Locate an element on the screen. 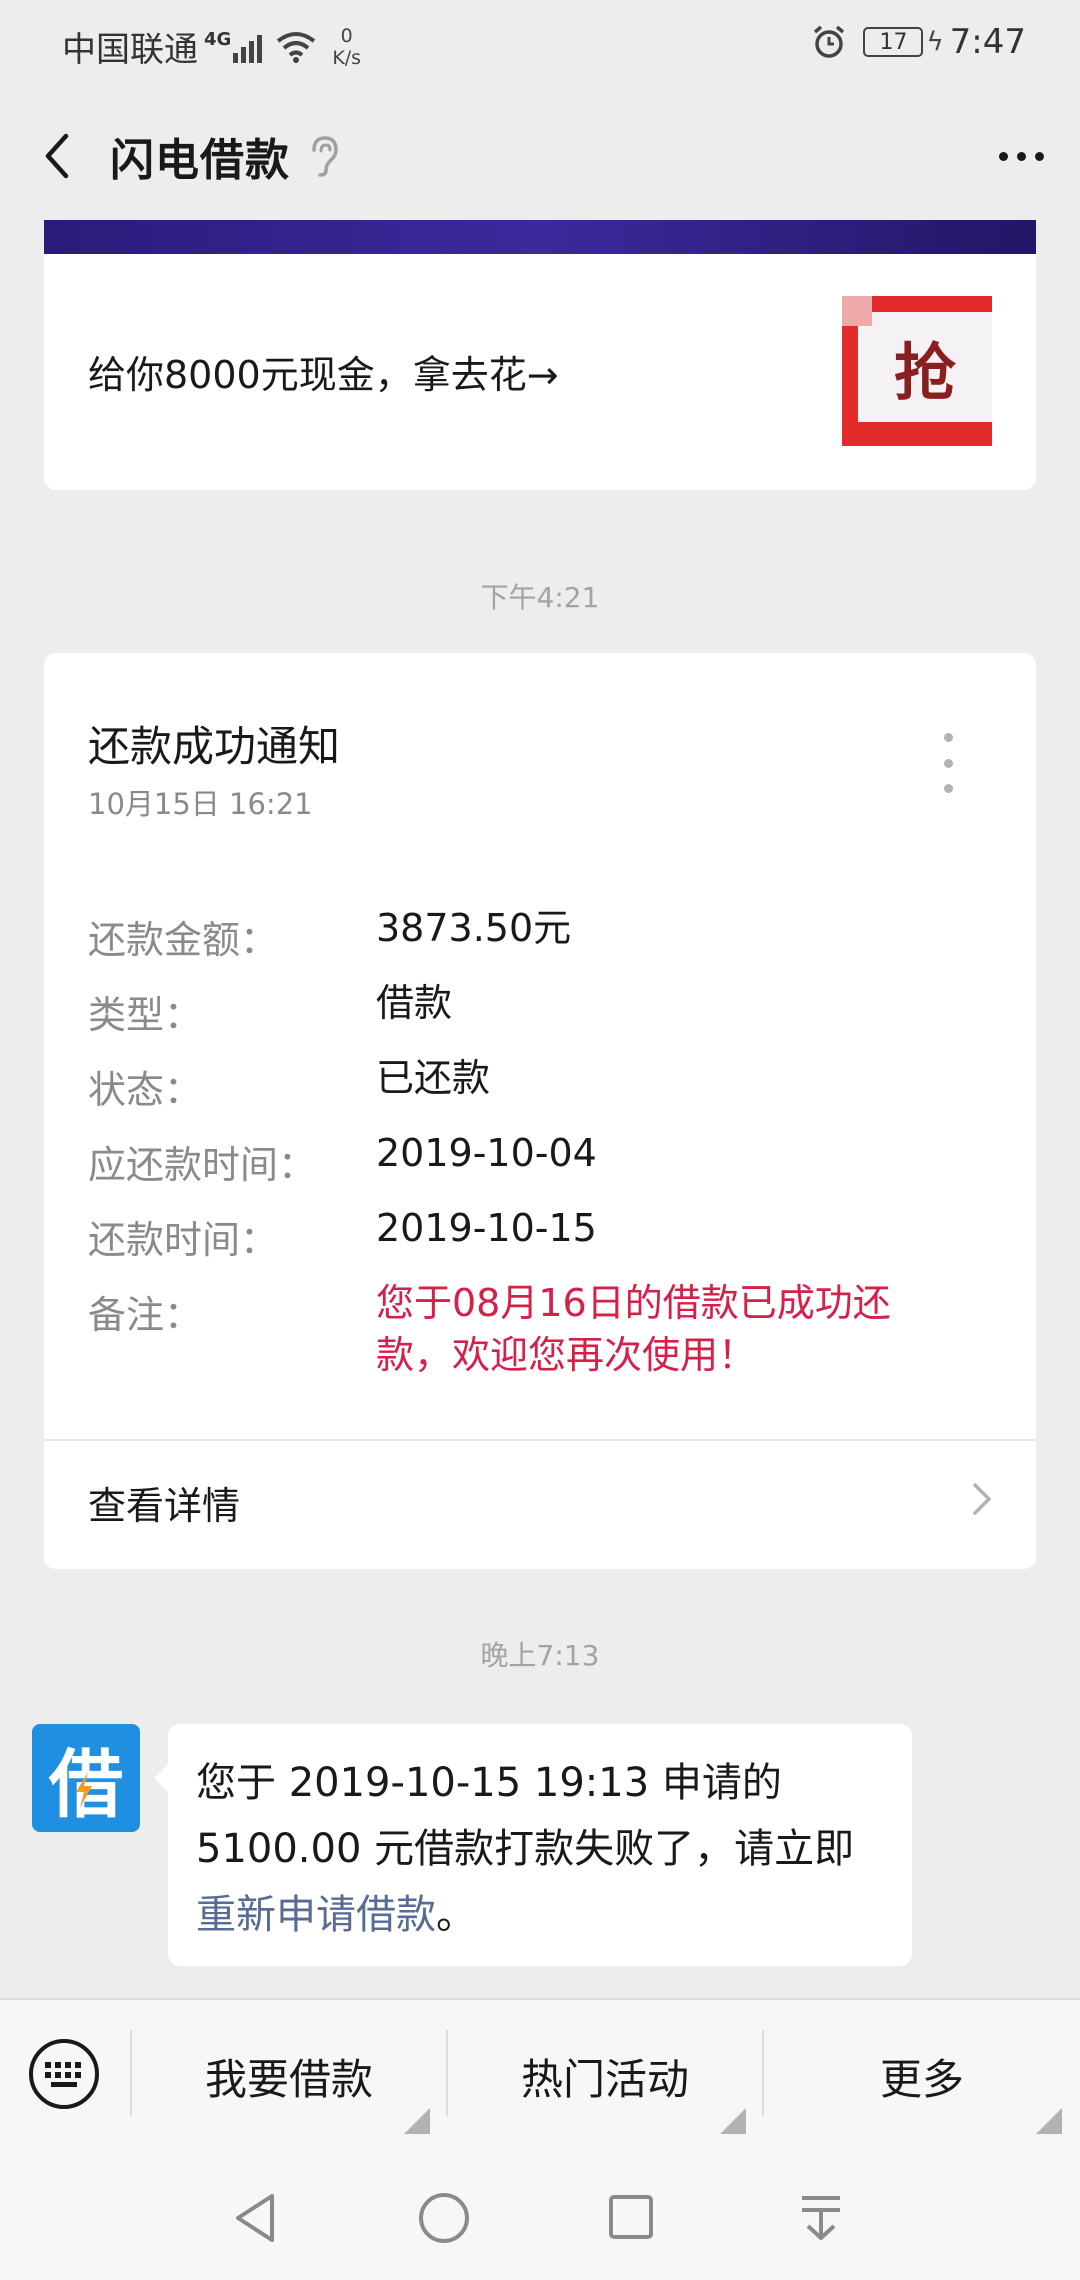 This screenshot has height=2280, width=1080. charging-icon: ϟ is located at coordinates (935, 42).